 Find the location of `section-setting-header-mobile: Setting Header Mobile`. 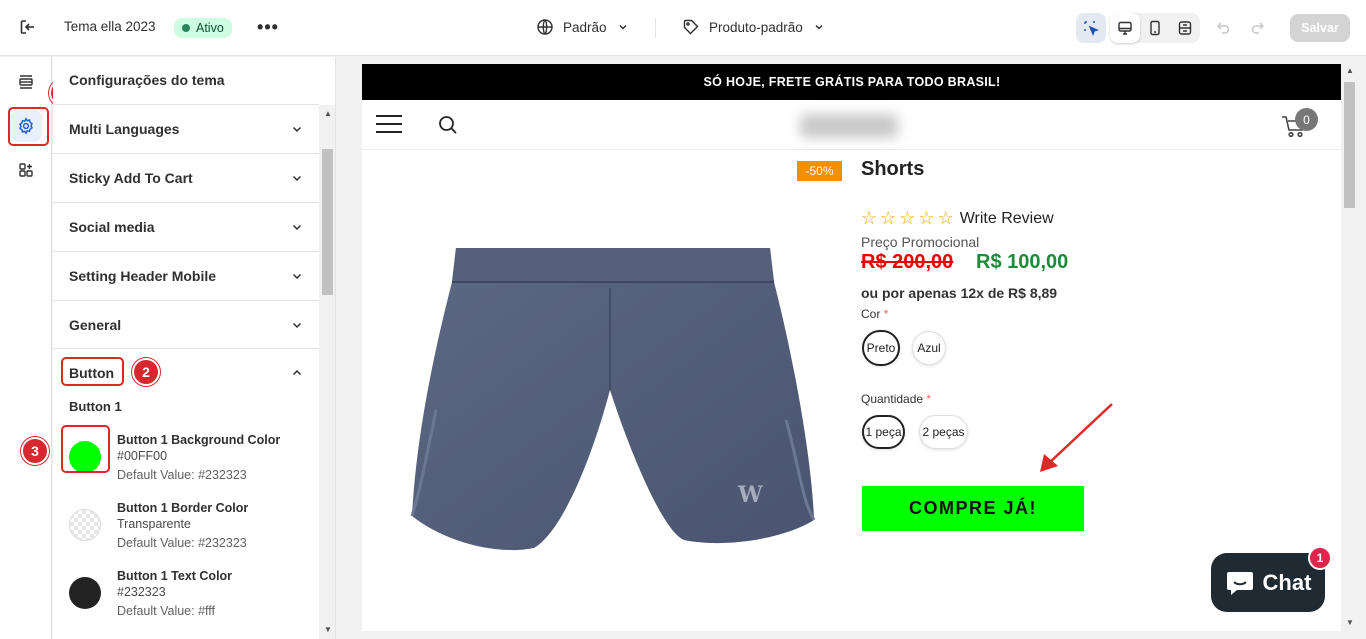

section-setting-header-mobile: Setting Header Mobile is located at coordinates (186, 275).